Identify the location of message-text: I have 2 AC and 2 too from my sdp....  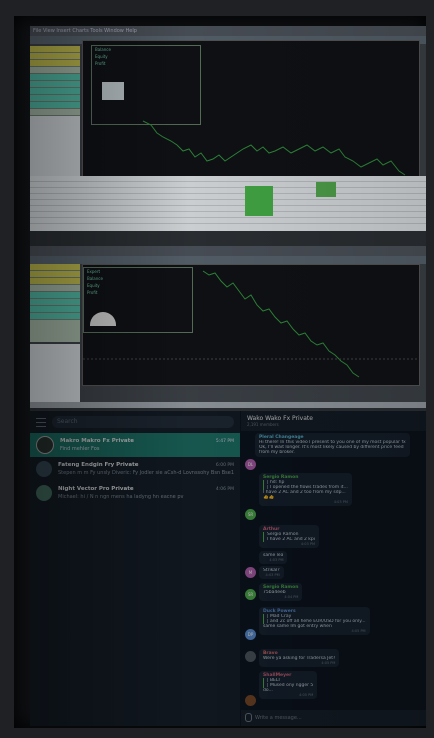
(304, 492).